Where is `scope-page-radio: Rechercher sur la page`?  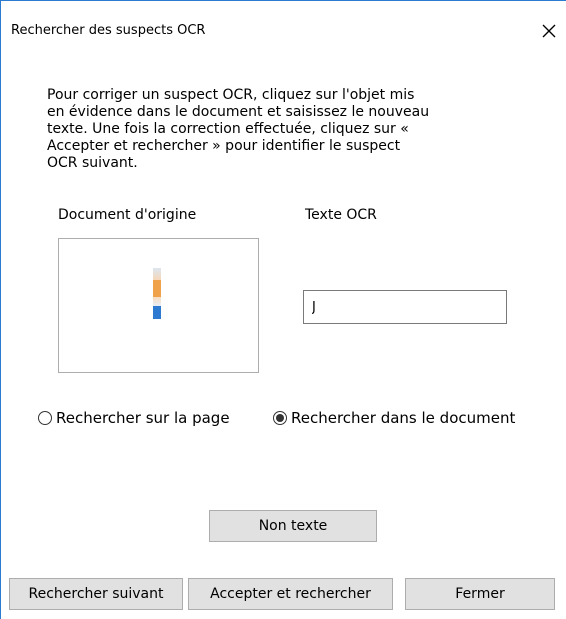 scope-page-radio: Rechercher sur la page is located at coordinates (134, 418).